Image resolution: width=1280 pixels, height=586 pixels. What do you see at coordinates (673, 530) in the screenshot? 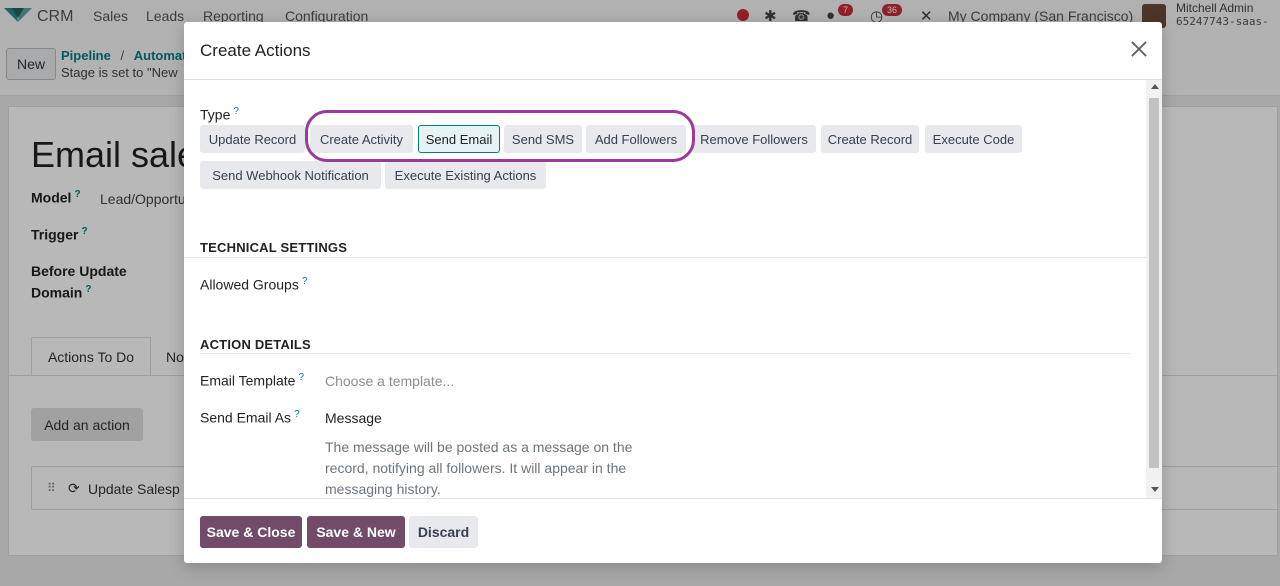
I see `modal-footer: Save & Close Save & New Discard` at bounding box center [673, 530].